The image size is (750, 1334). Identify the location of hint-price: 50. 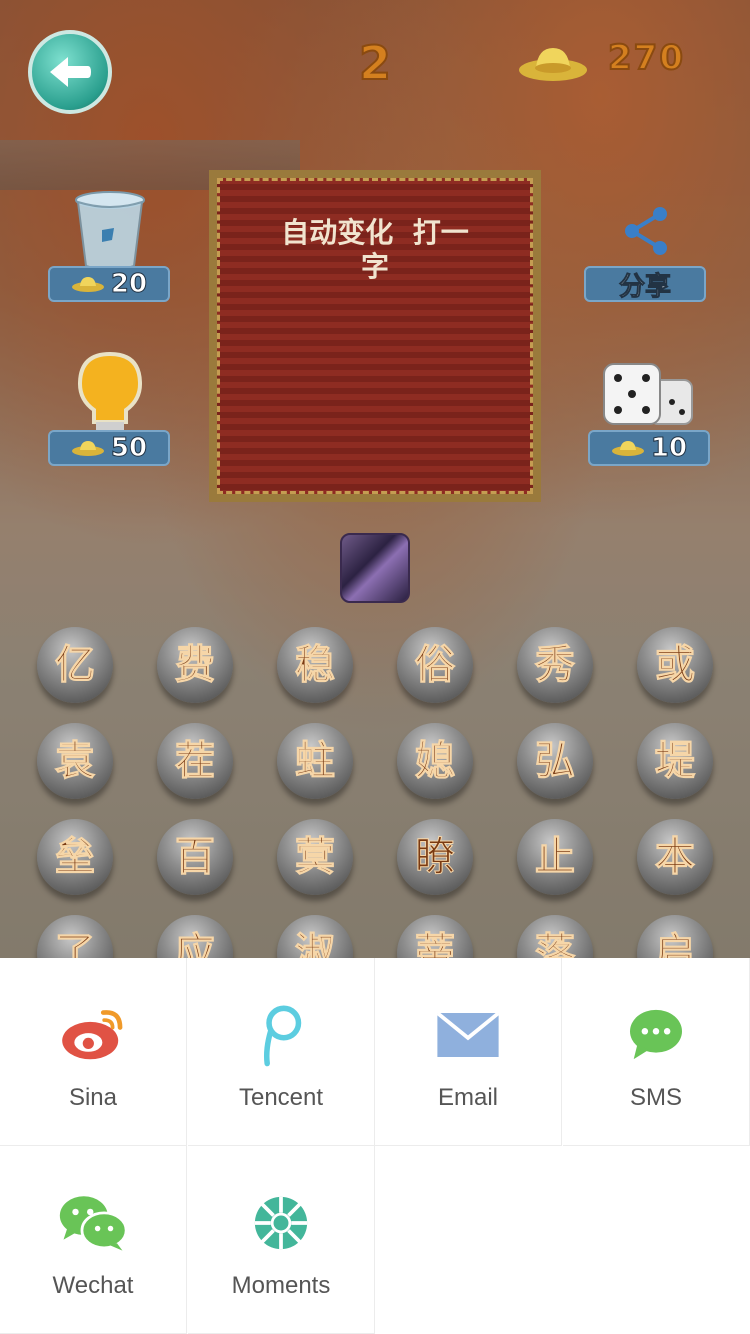
(129, 448).